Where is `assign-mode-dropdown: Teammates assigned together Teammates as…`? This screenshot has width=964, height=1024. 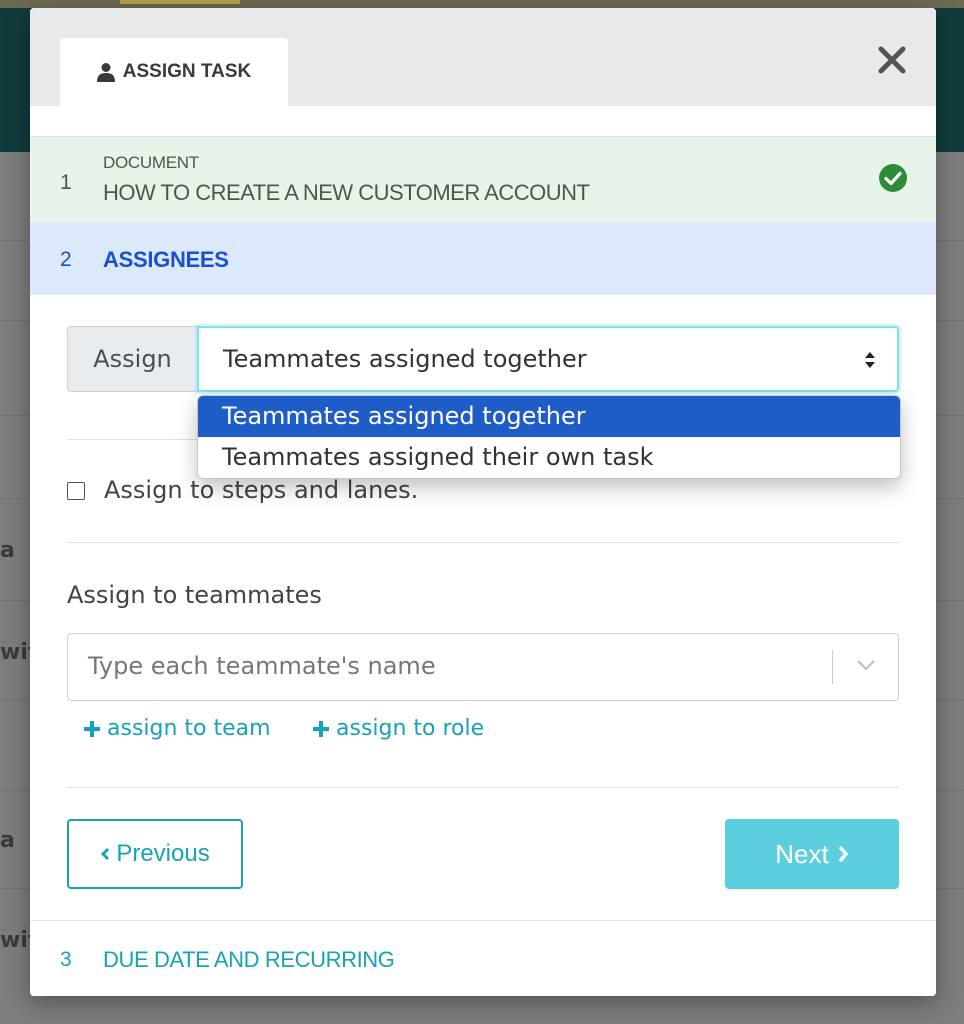
assign-mode-dropdown: Teammates assigned together Teammates as… is located at coordinates (549, 437).